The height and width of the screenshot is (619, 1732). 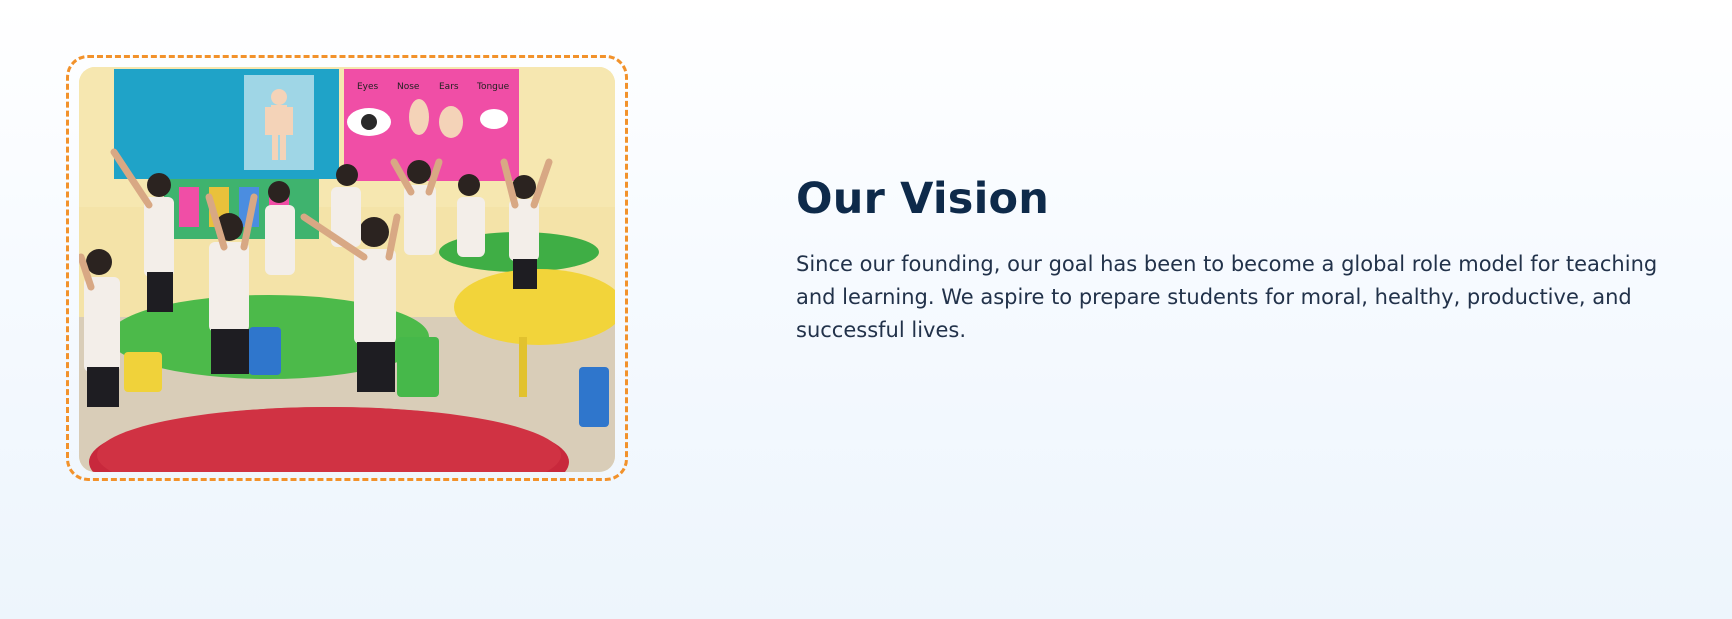 I want to click on poster-label-nose: Nose, so click(x=408, y=87).